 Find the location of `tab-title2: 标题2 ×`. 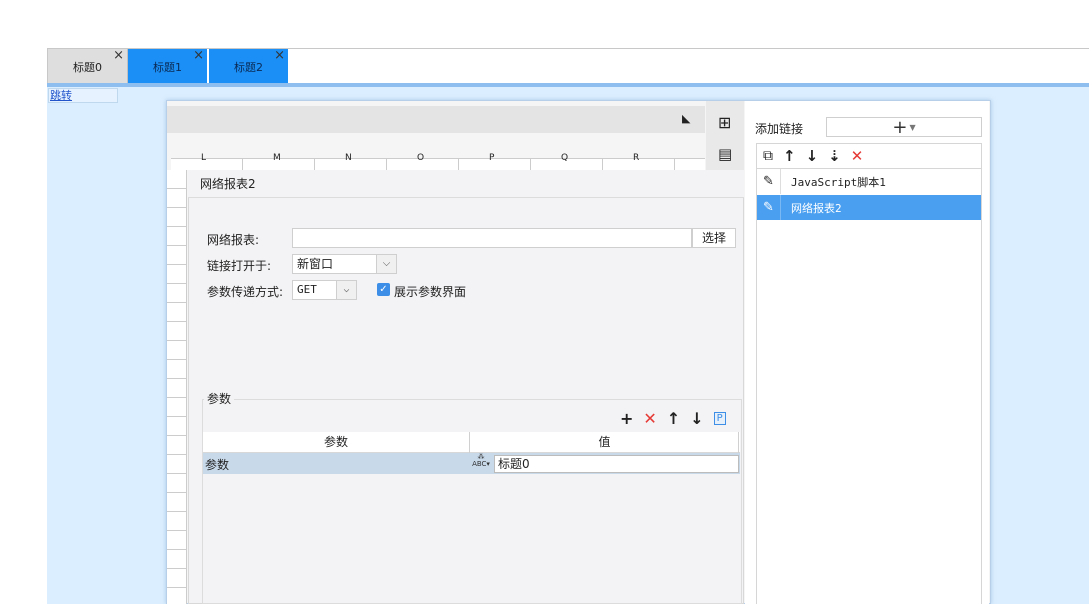

tab-title2: 标题2 × is located at coordinates (249, 66).